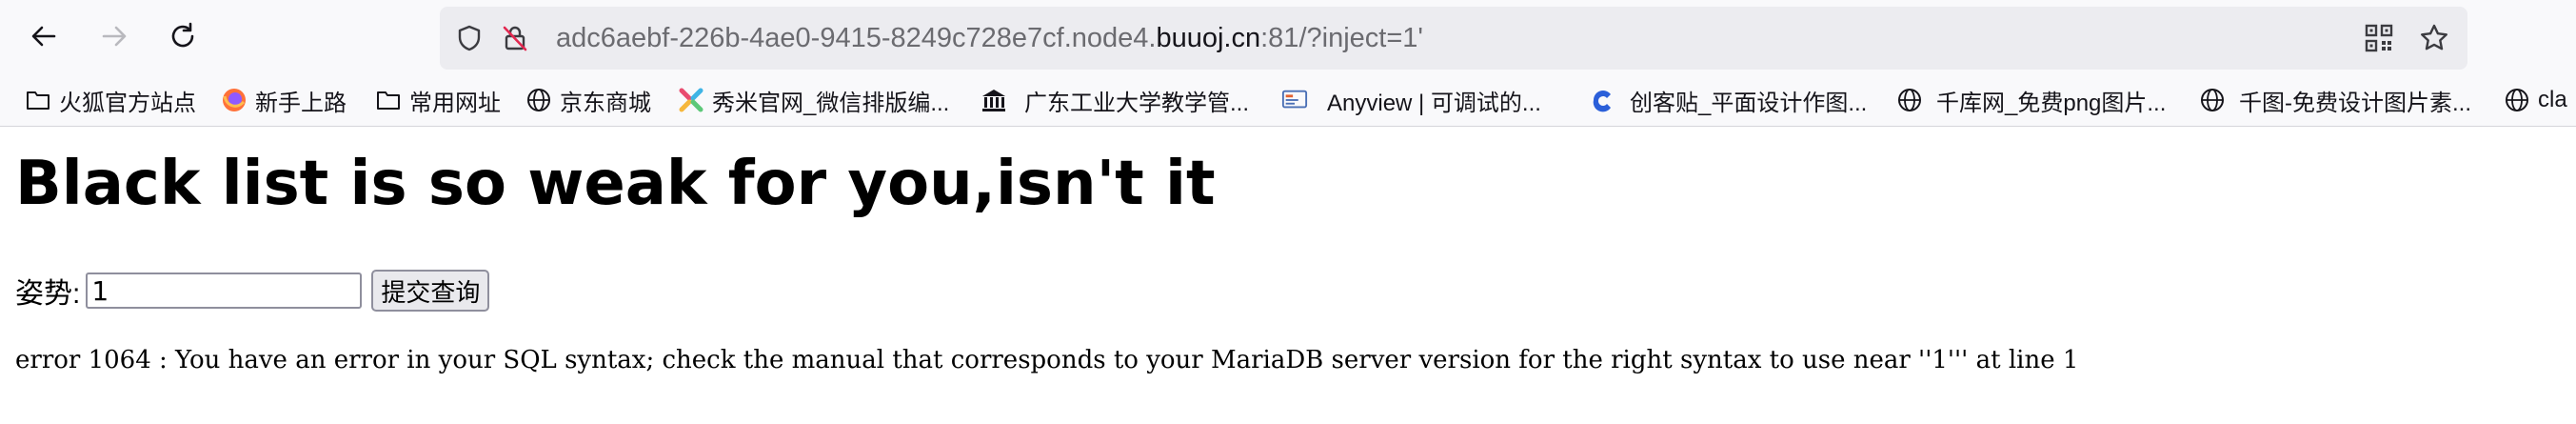  I want to click on insecure-lock-icon, so click(515, 38).